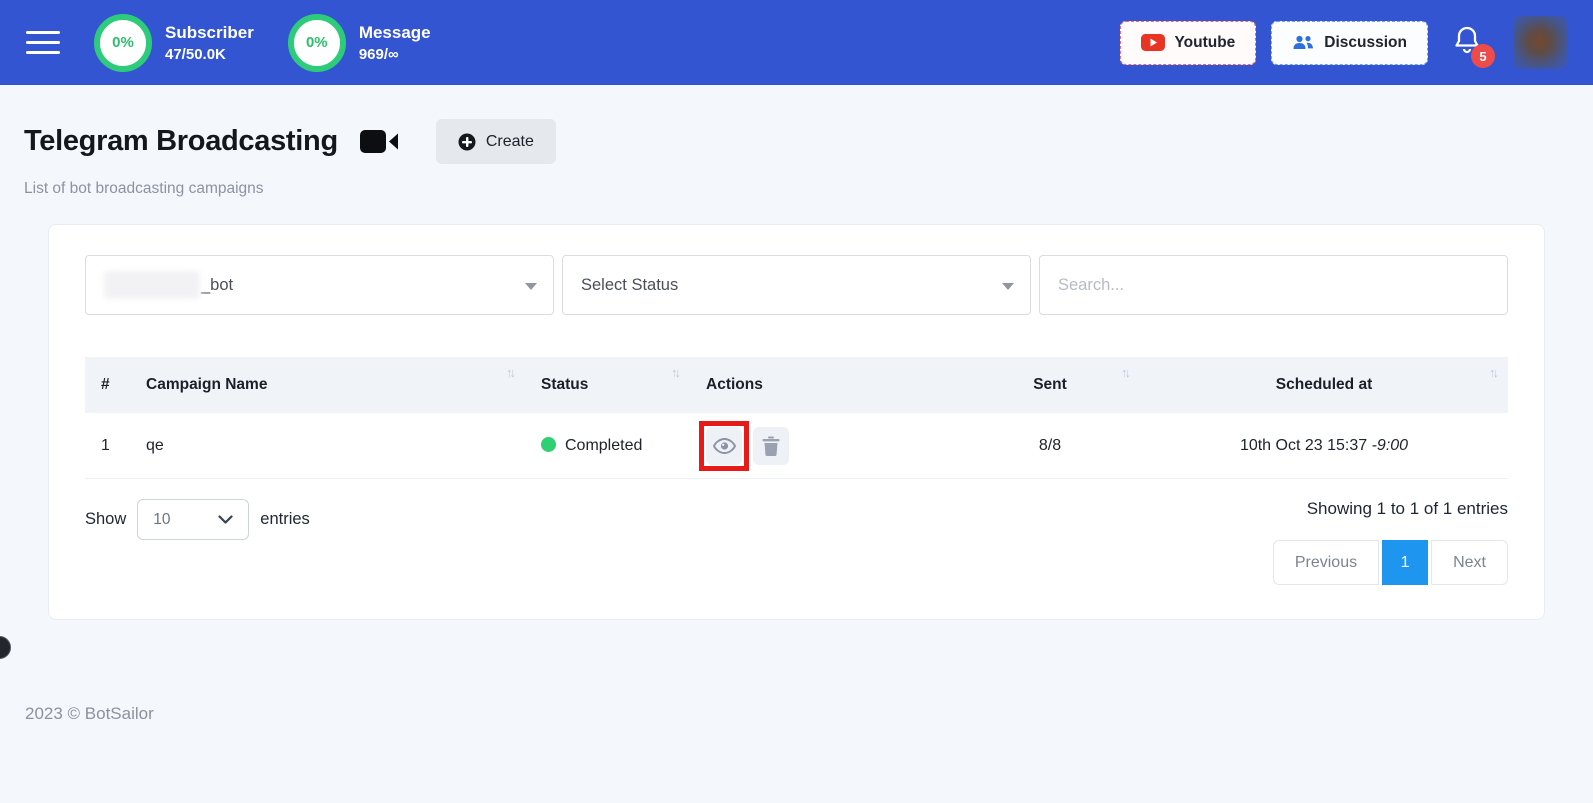 This screenshot has height=803, width=1593. Describe the element at coordinates (378, 141) in the screenshot. I see `video-tutorial-icon` at that location.